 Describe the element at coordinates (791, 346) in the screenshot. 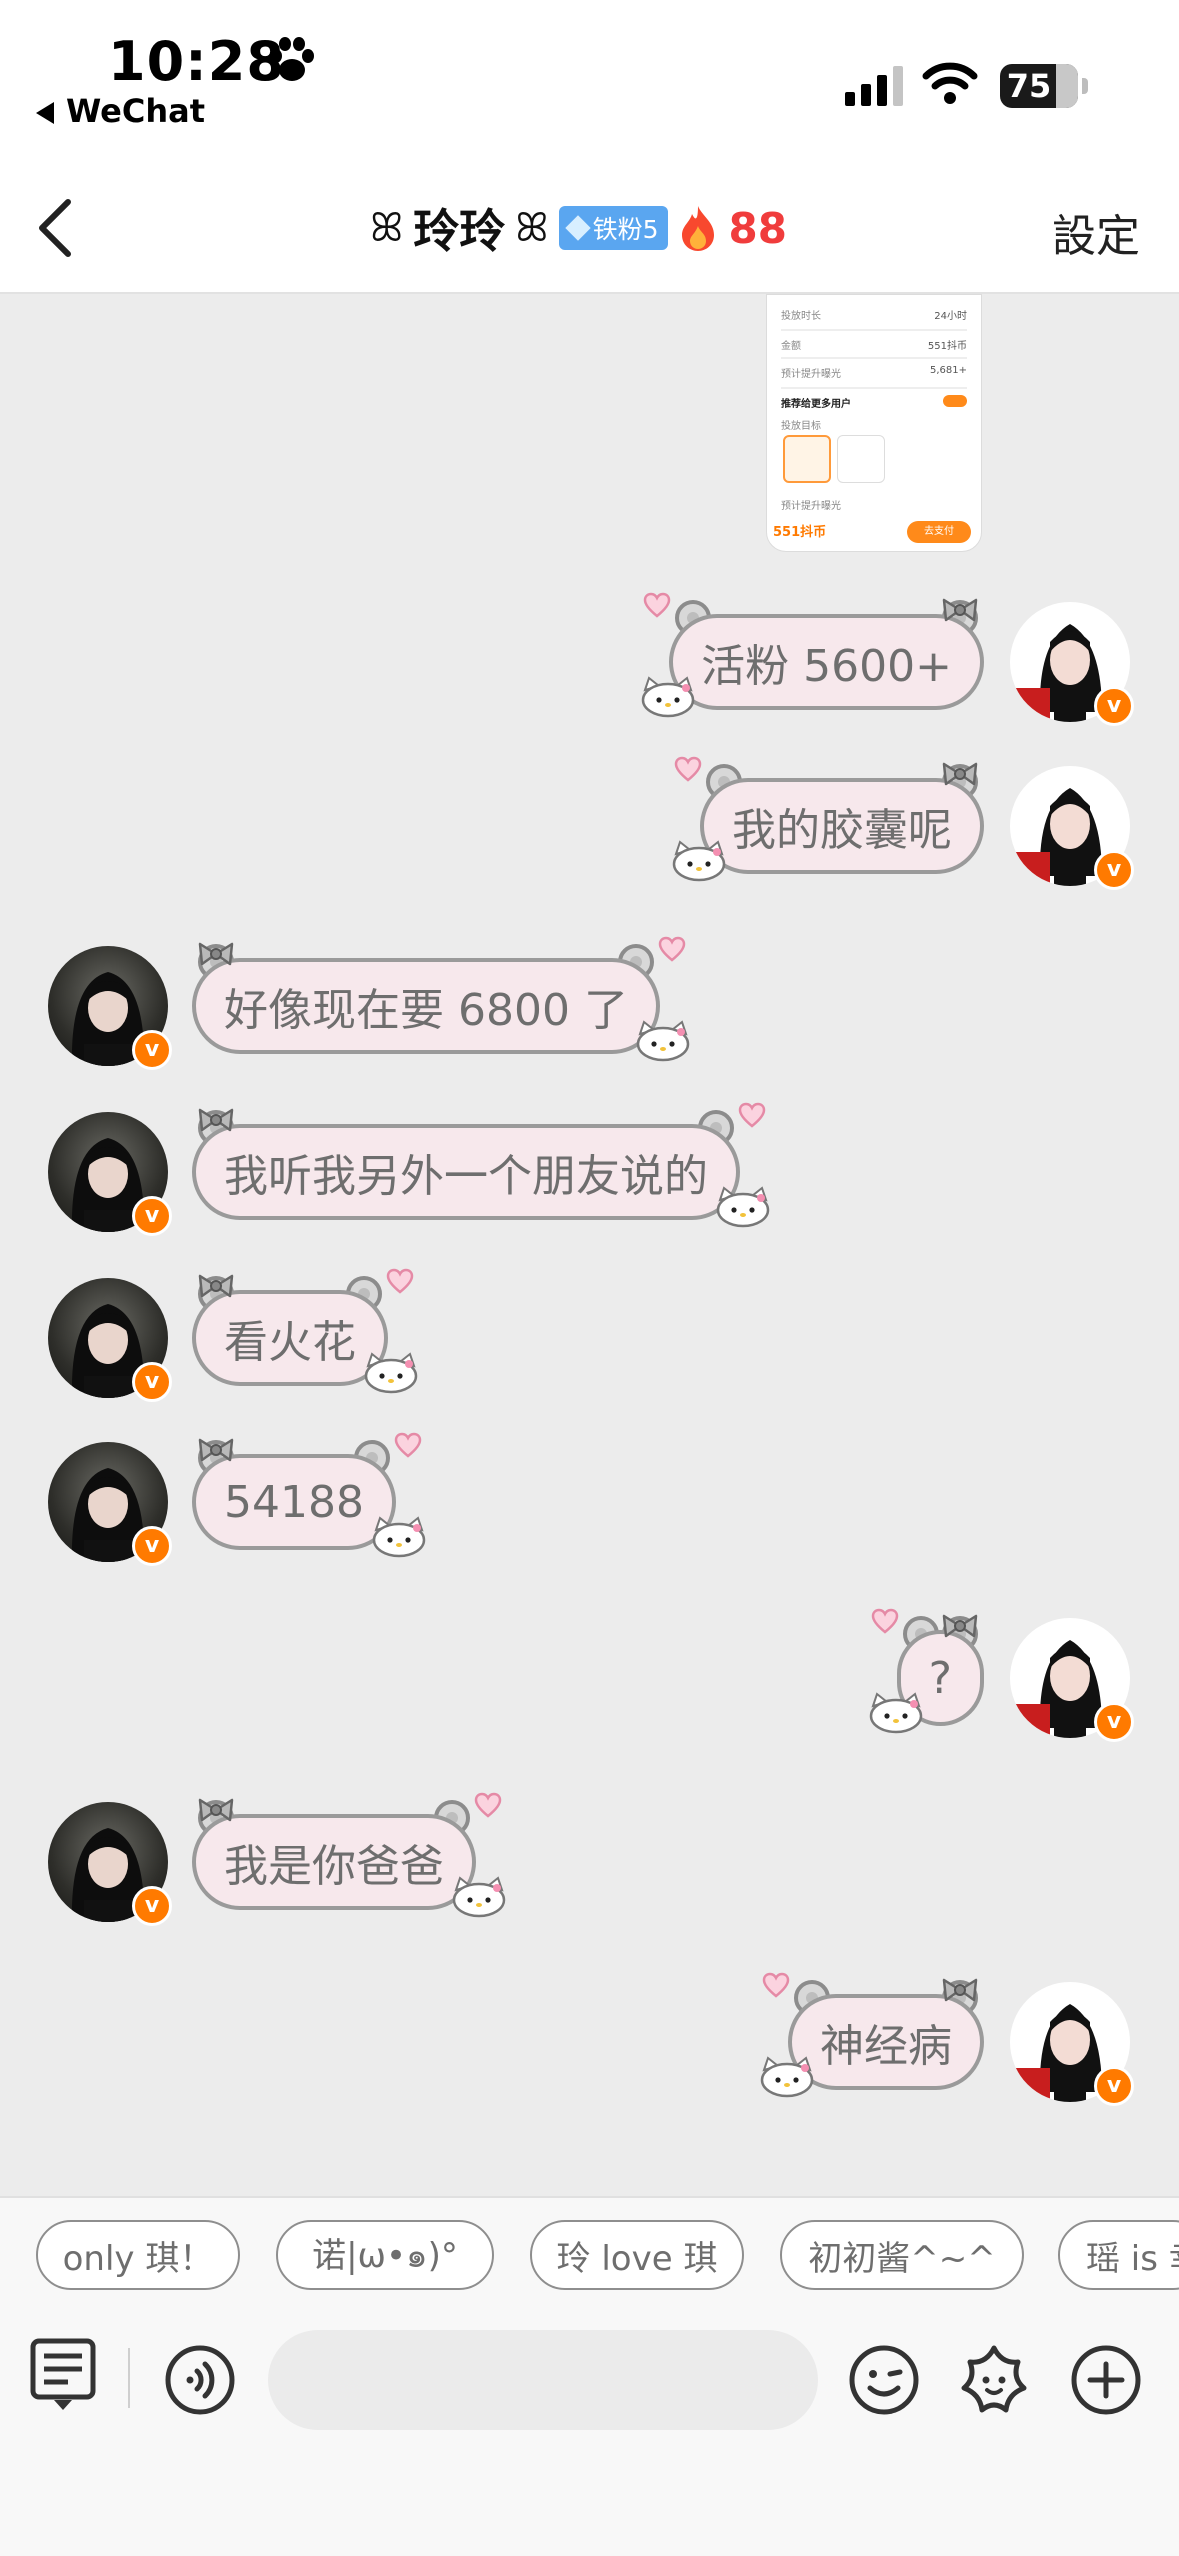

I see `shot-row-label: 金额` at that location.